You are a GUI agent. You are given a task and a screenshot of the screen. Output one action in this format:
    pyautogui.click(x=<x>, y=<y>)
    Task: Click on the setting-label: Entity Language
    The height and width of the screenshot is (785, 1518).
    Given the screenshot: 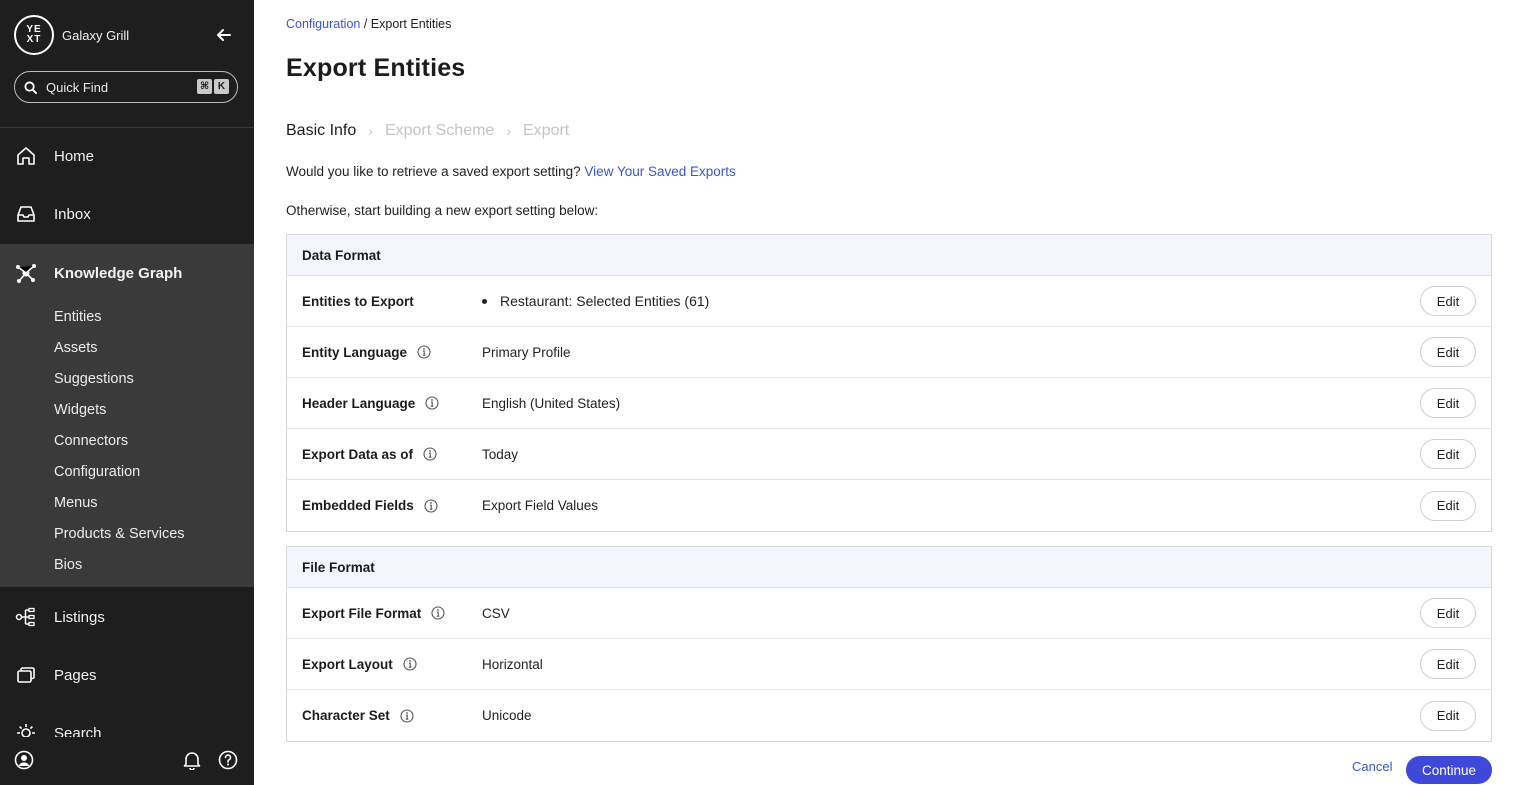 What is the action you would take?
    pyautogui.click(x=366, y=352)
    